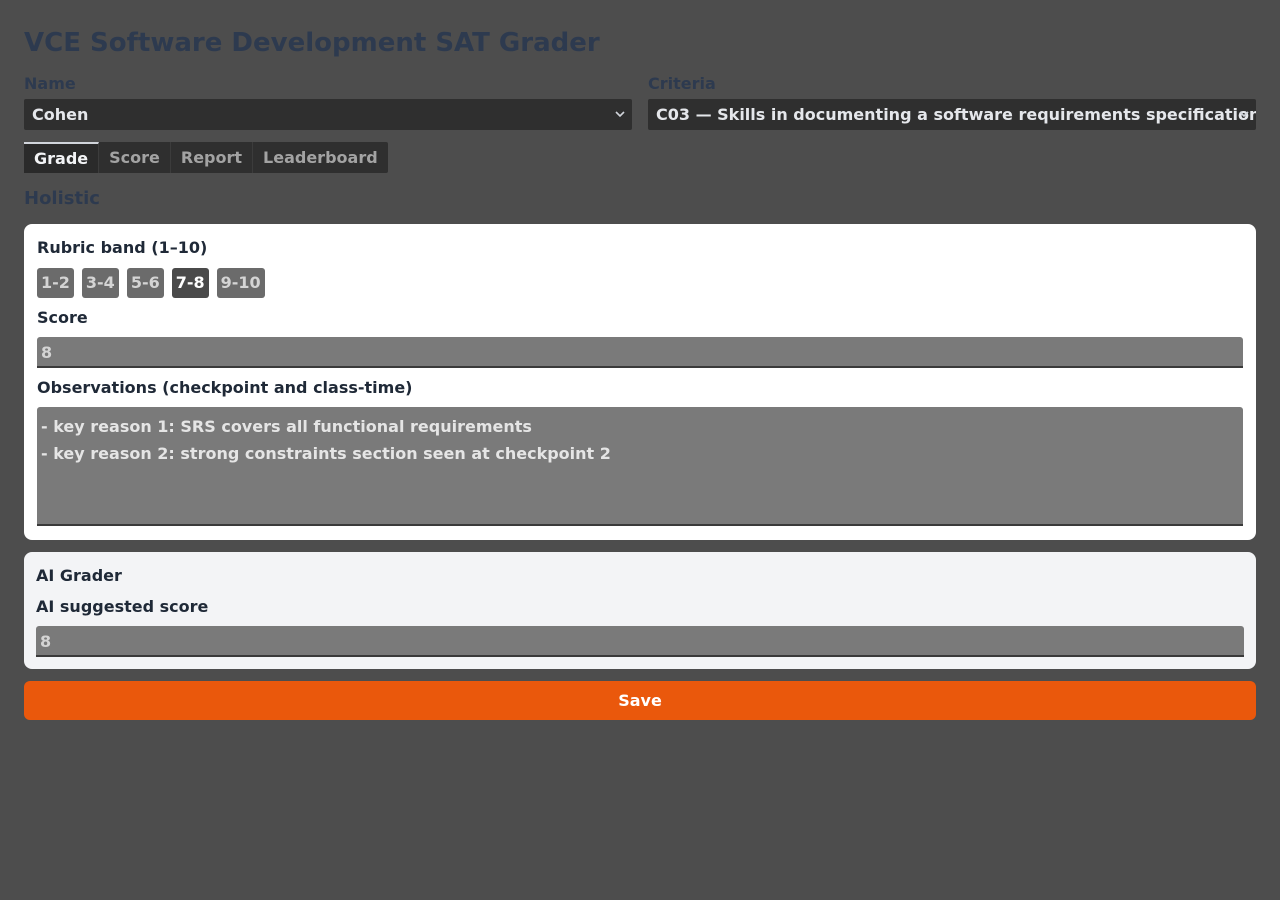  Describe the element at coordinates (640, 700) in the screenshot. I see `save-button: Save` at that location.